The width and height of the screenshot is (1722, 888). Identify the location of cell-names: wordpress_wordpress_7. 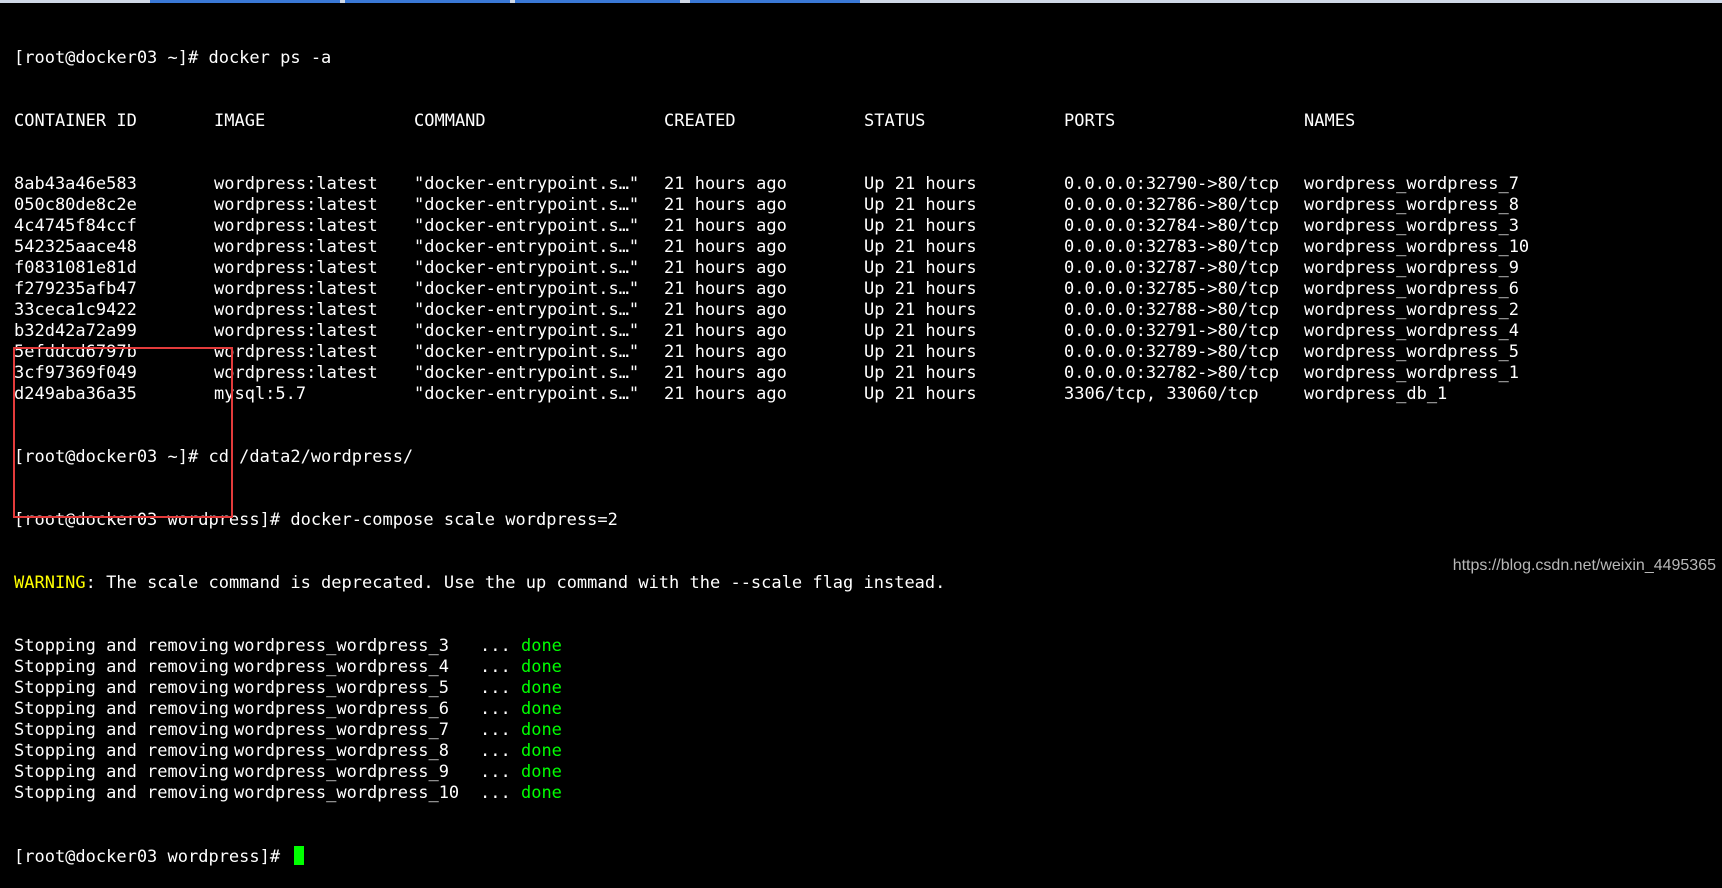
(1411, 184).